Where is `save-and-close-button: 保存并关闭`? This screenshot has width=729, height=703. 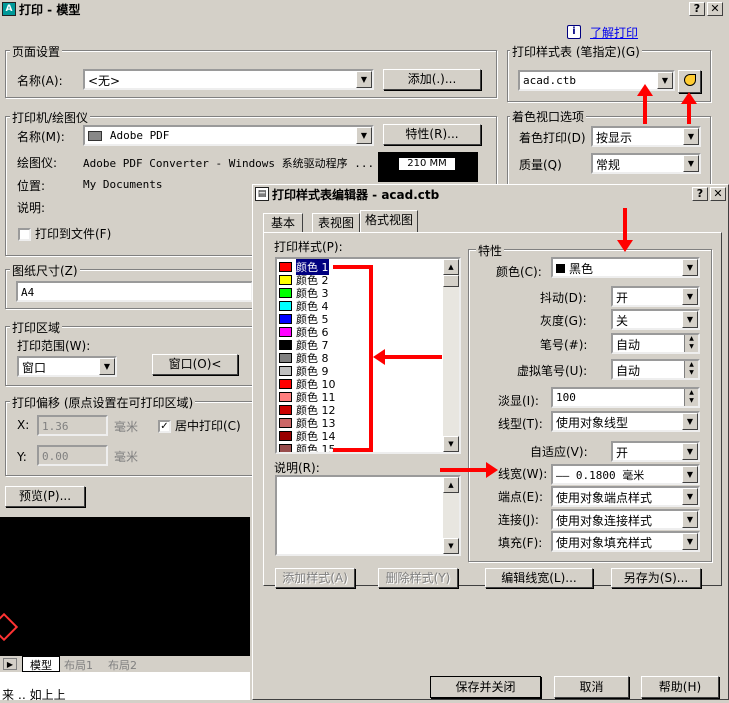 save-and-close-button: 保存并关闭 is located at coordinates (485, 687).